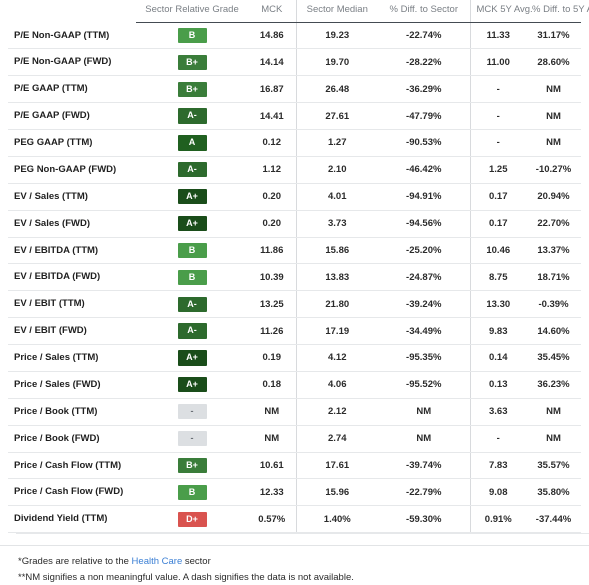 The height and width of the screenshot is (585, 589). I want to click on mck-value: 14.41, so click(272, 116).